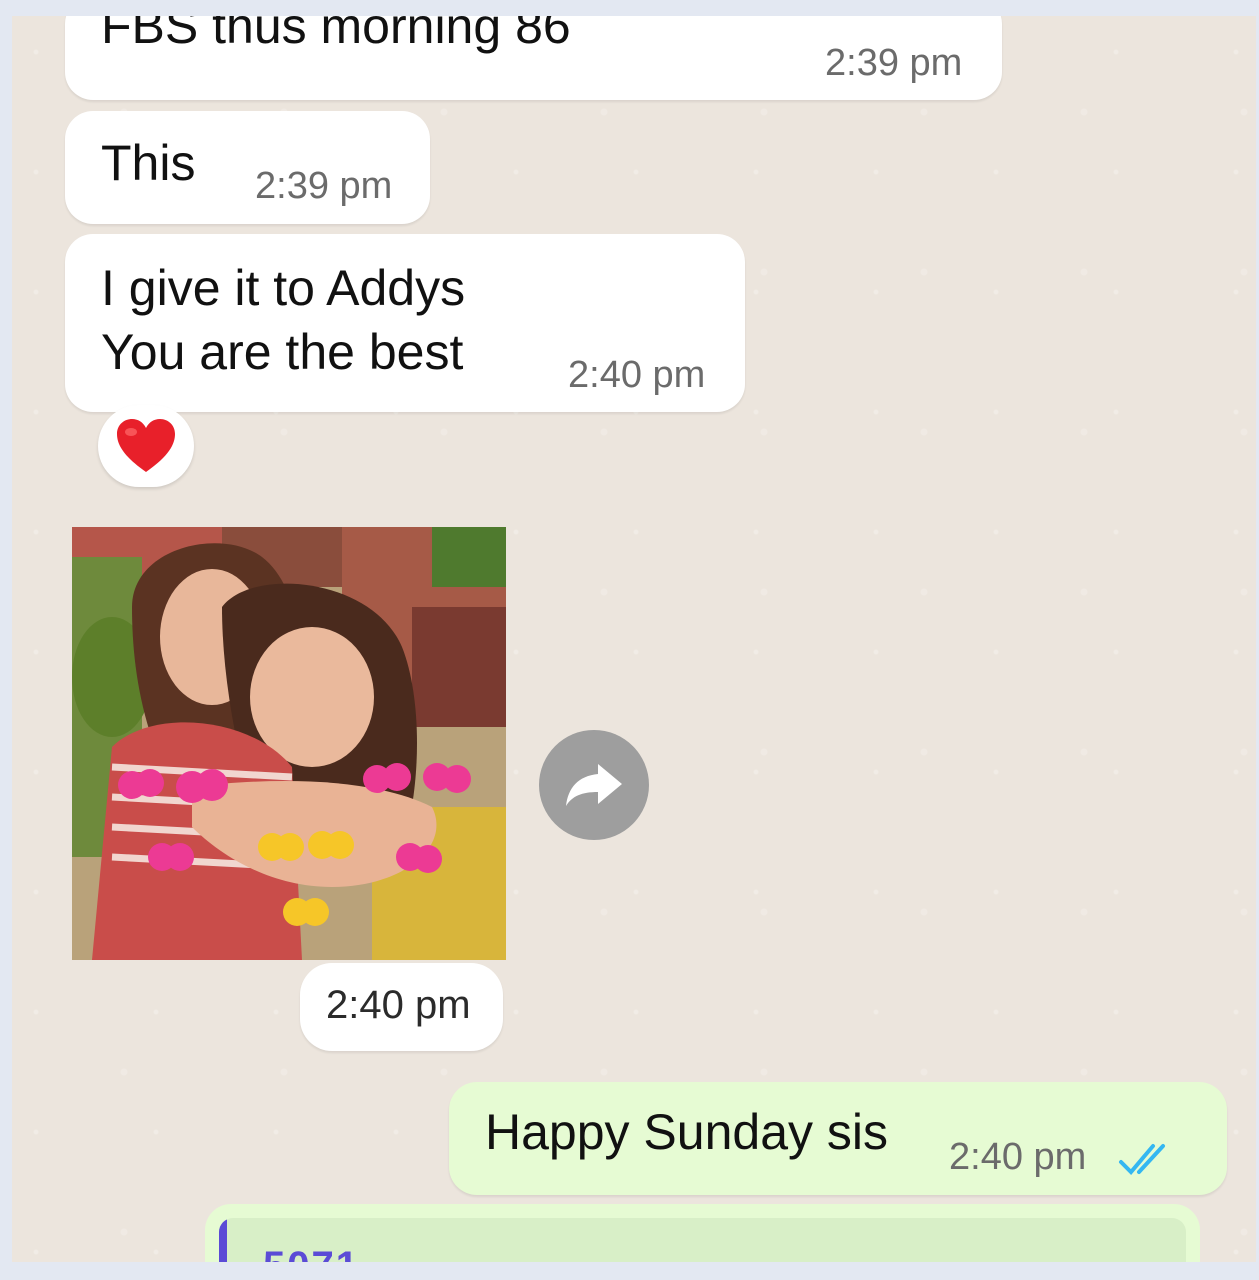 The image size is (1259, 1280). I want to click on quoted-message-preview: 5071, so click(702, 1233).